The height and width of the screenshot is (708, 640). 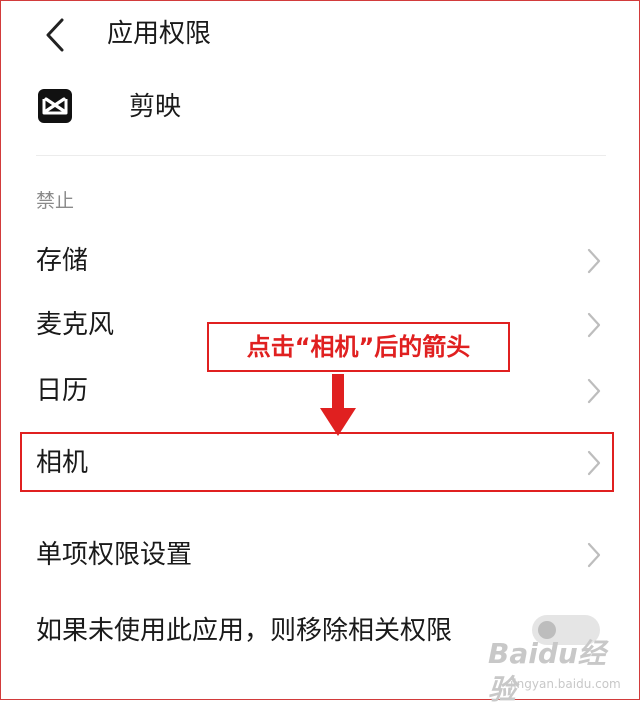 I want to click on arrow-down-icon, so click(x=338, y=405).